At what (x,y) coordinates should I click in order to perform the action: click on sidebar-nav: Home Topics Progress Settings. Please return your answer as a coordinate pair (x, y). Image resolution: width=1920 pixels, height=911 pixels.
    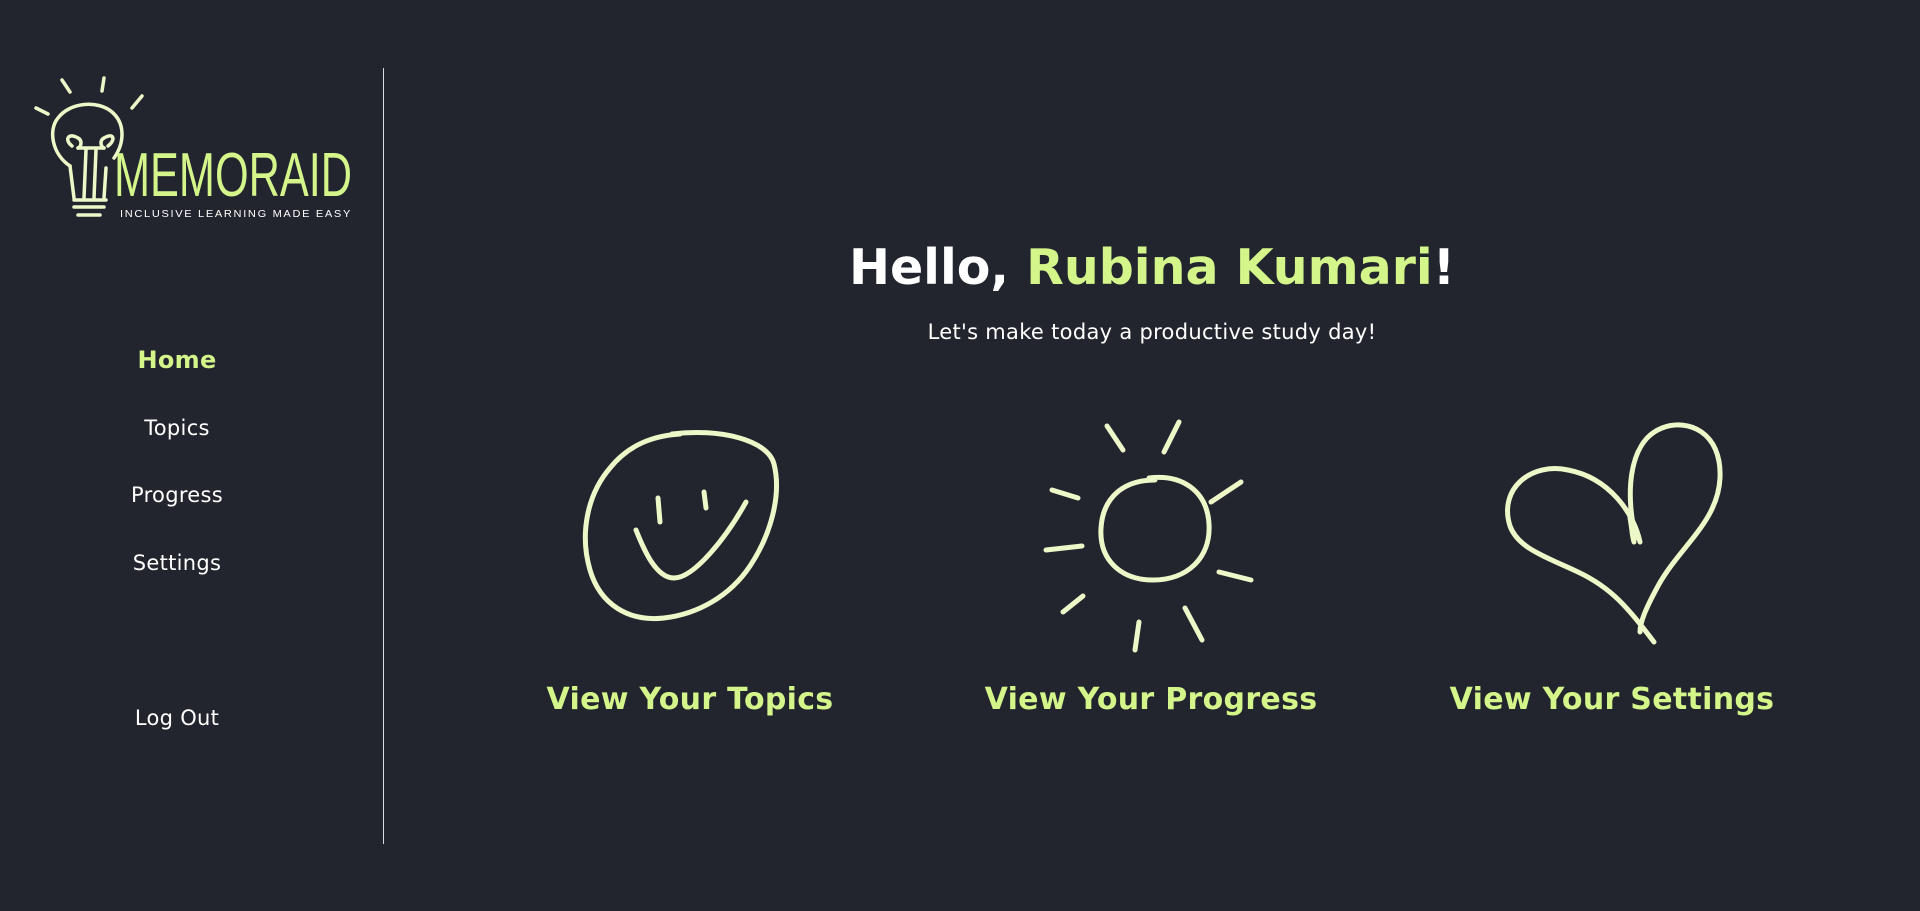
    Looking at the image, I should click on (177, 475).